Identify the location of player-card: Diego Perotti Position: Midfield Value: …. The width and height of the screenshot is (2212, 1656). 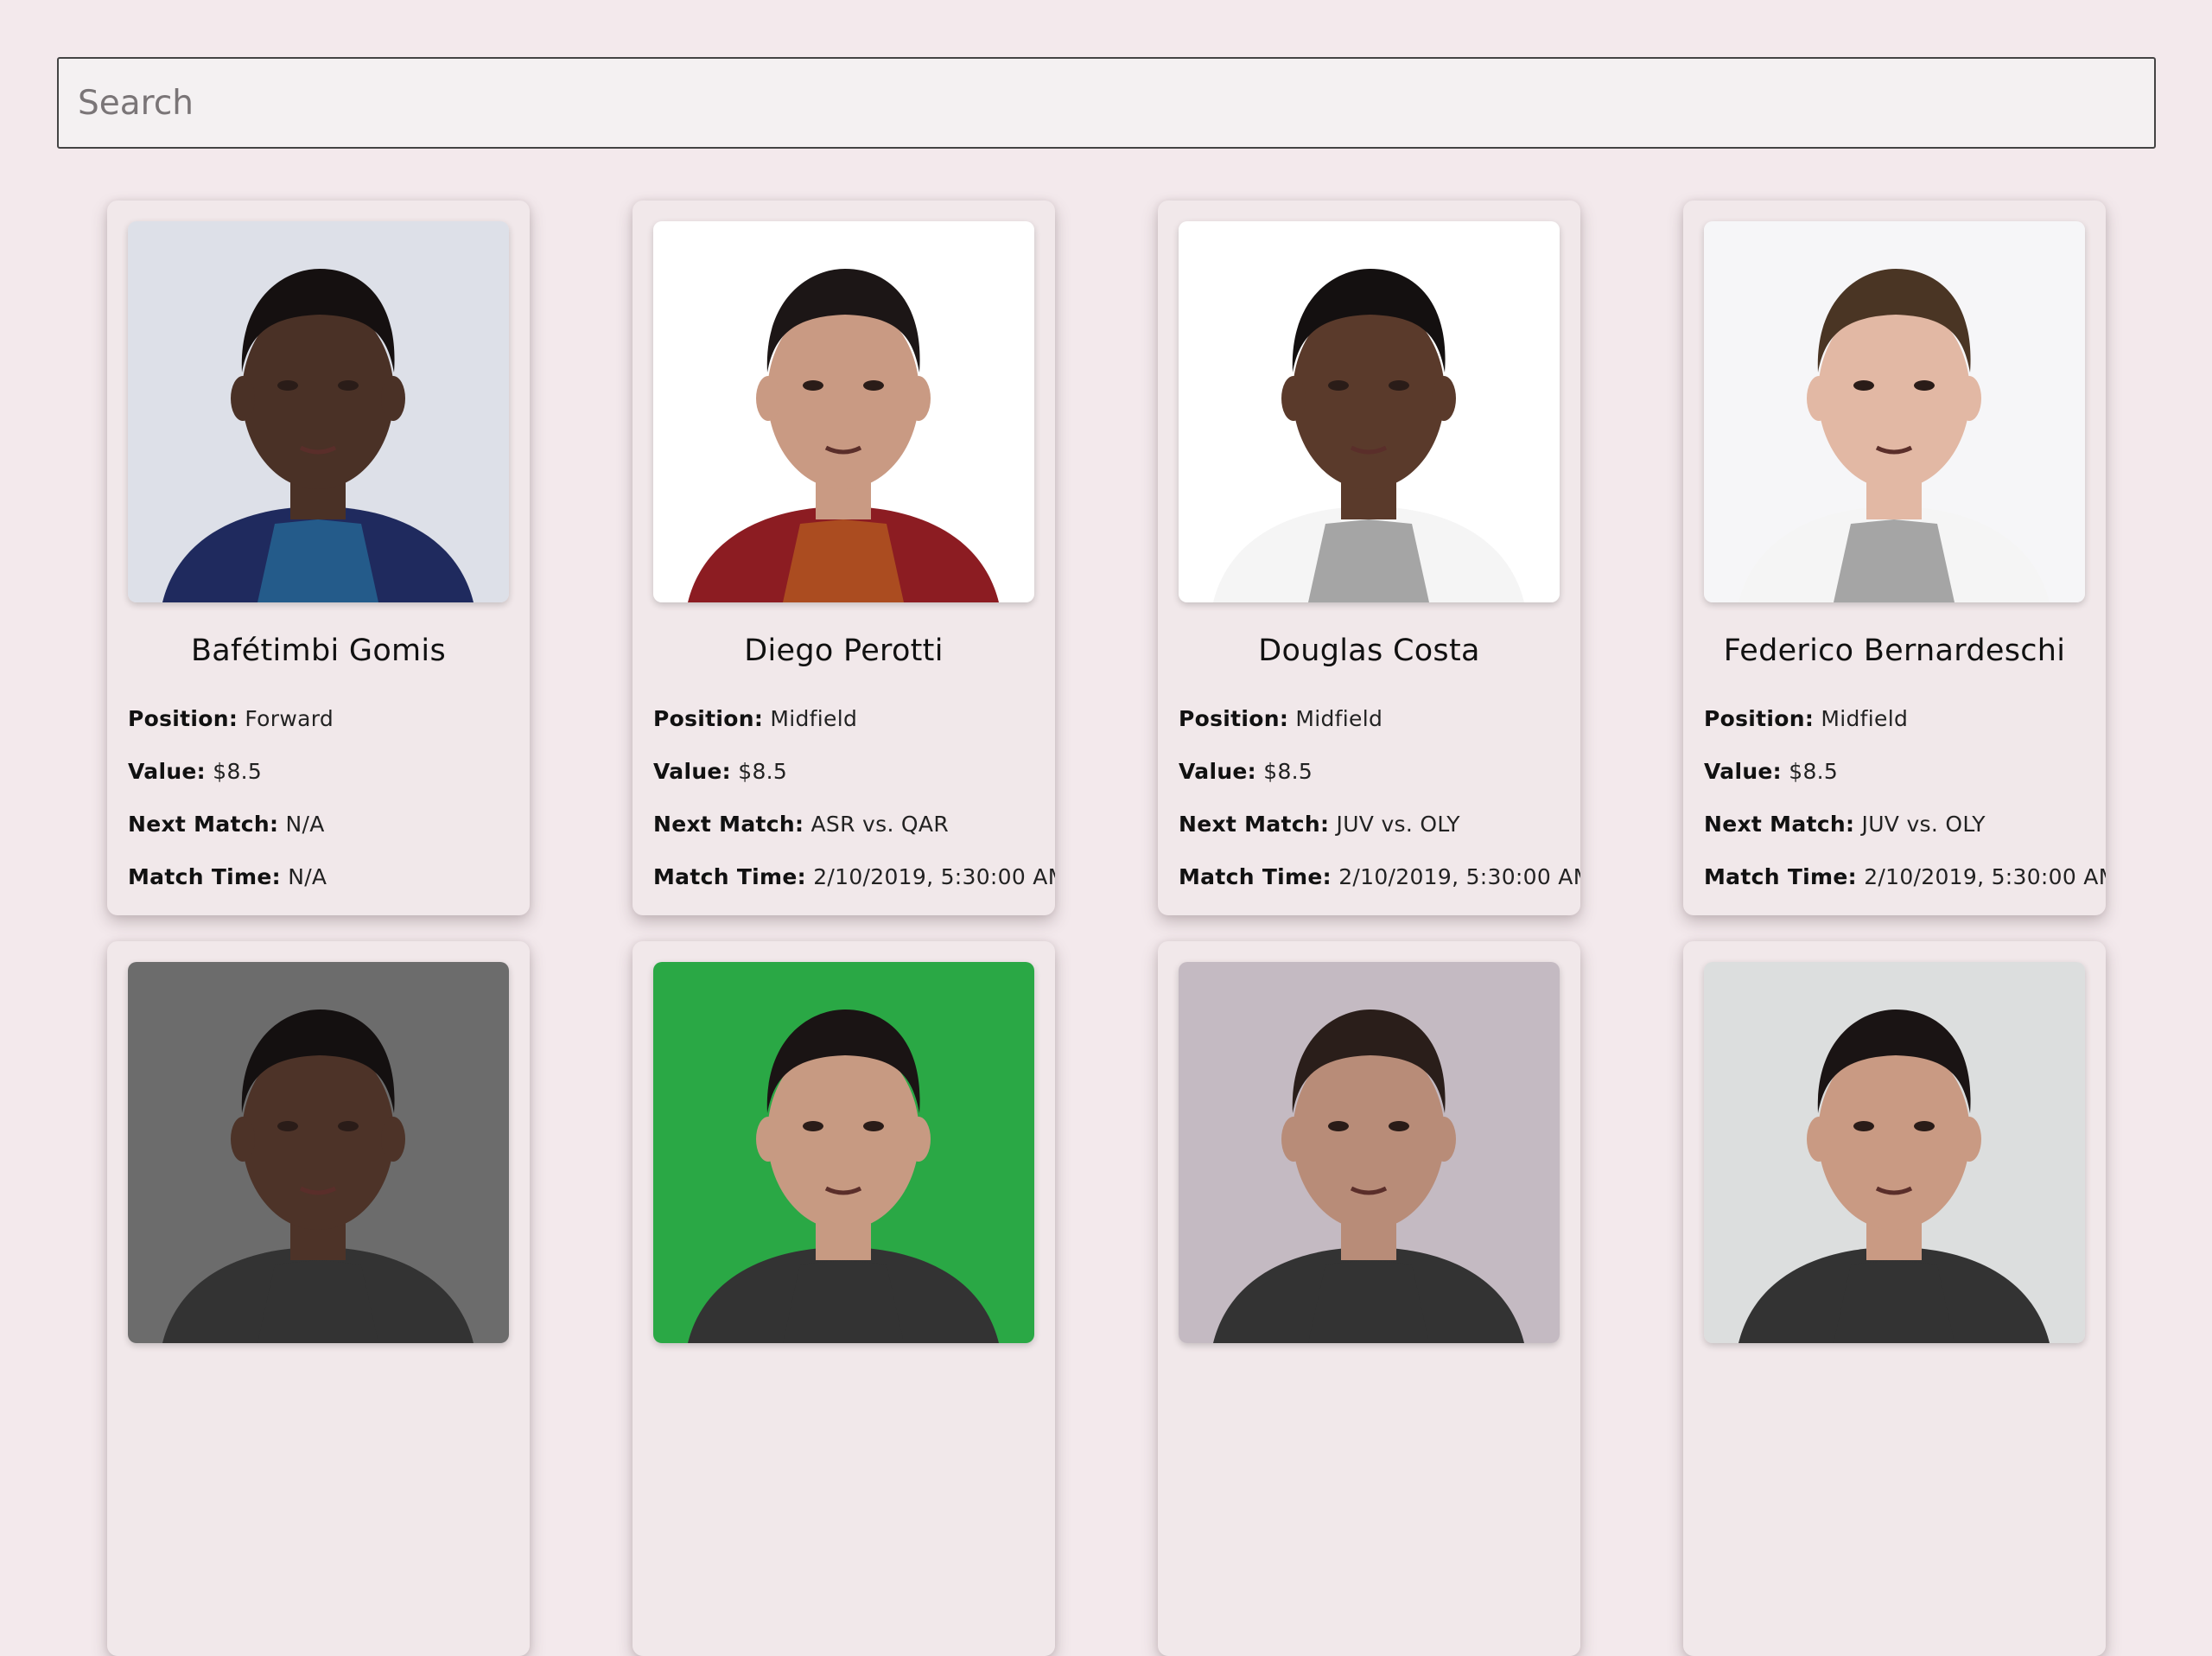
(843, 558).